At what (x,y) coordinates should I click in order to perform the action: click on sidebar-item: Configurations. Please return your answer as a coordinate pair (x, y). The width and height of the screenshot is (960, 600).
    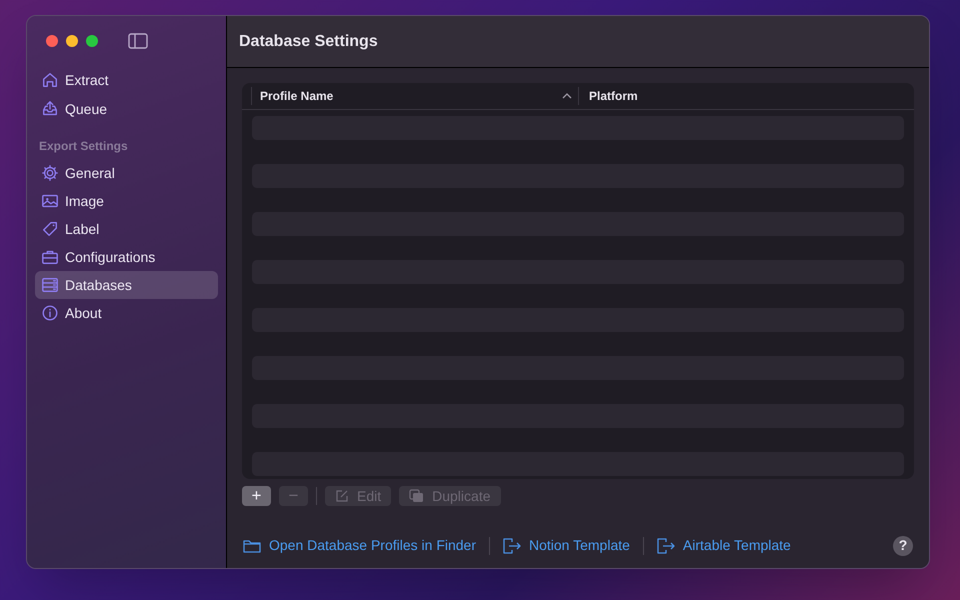
    Looking at the image, I should click on (126, 257).